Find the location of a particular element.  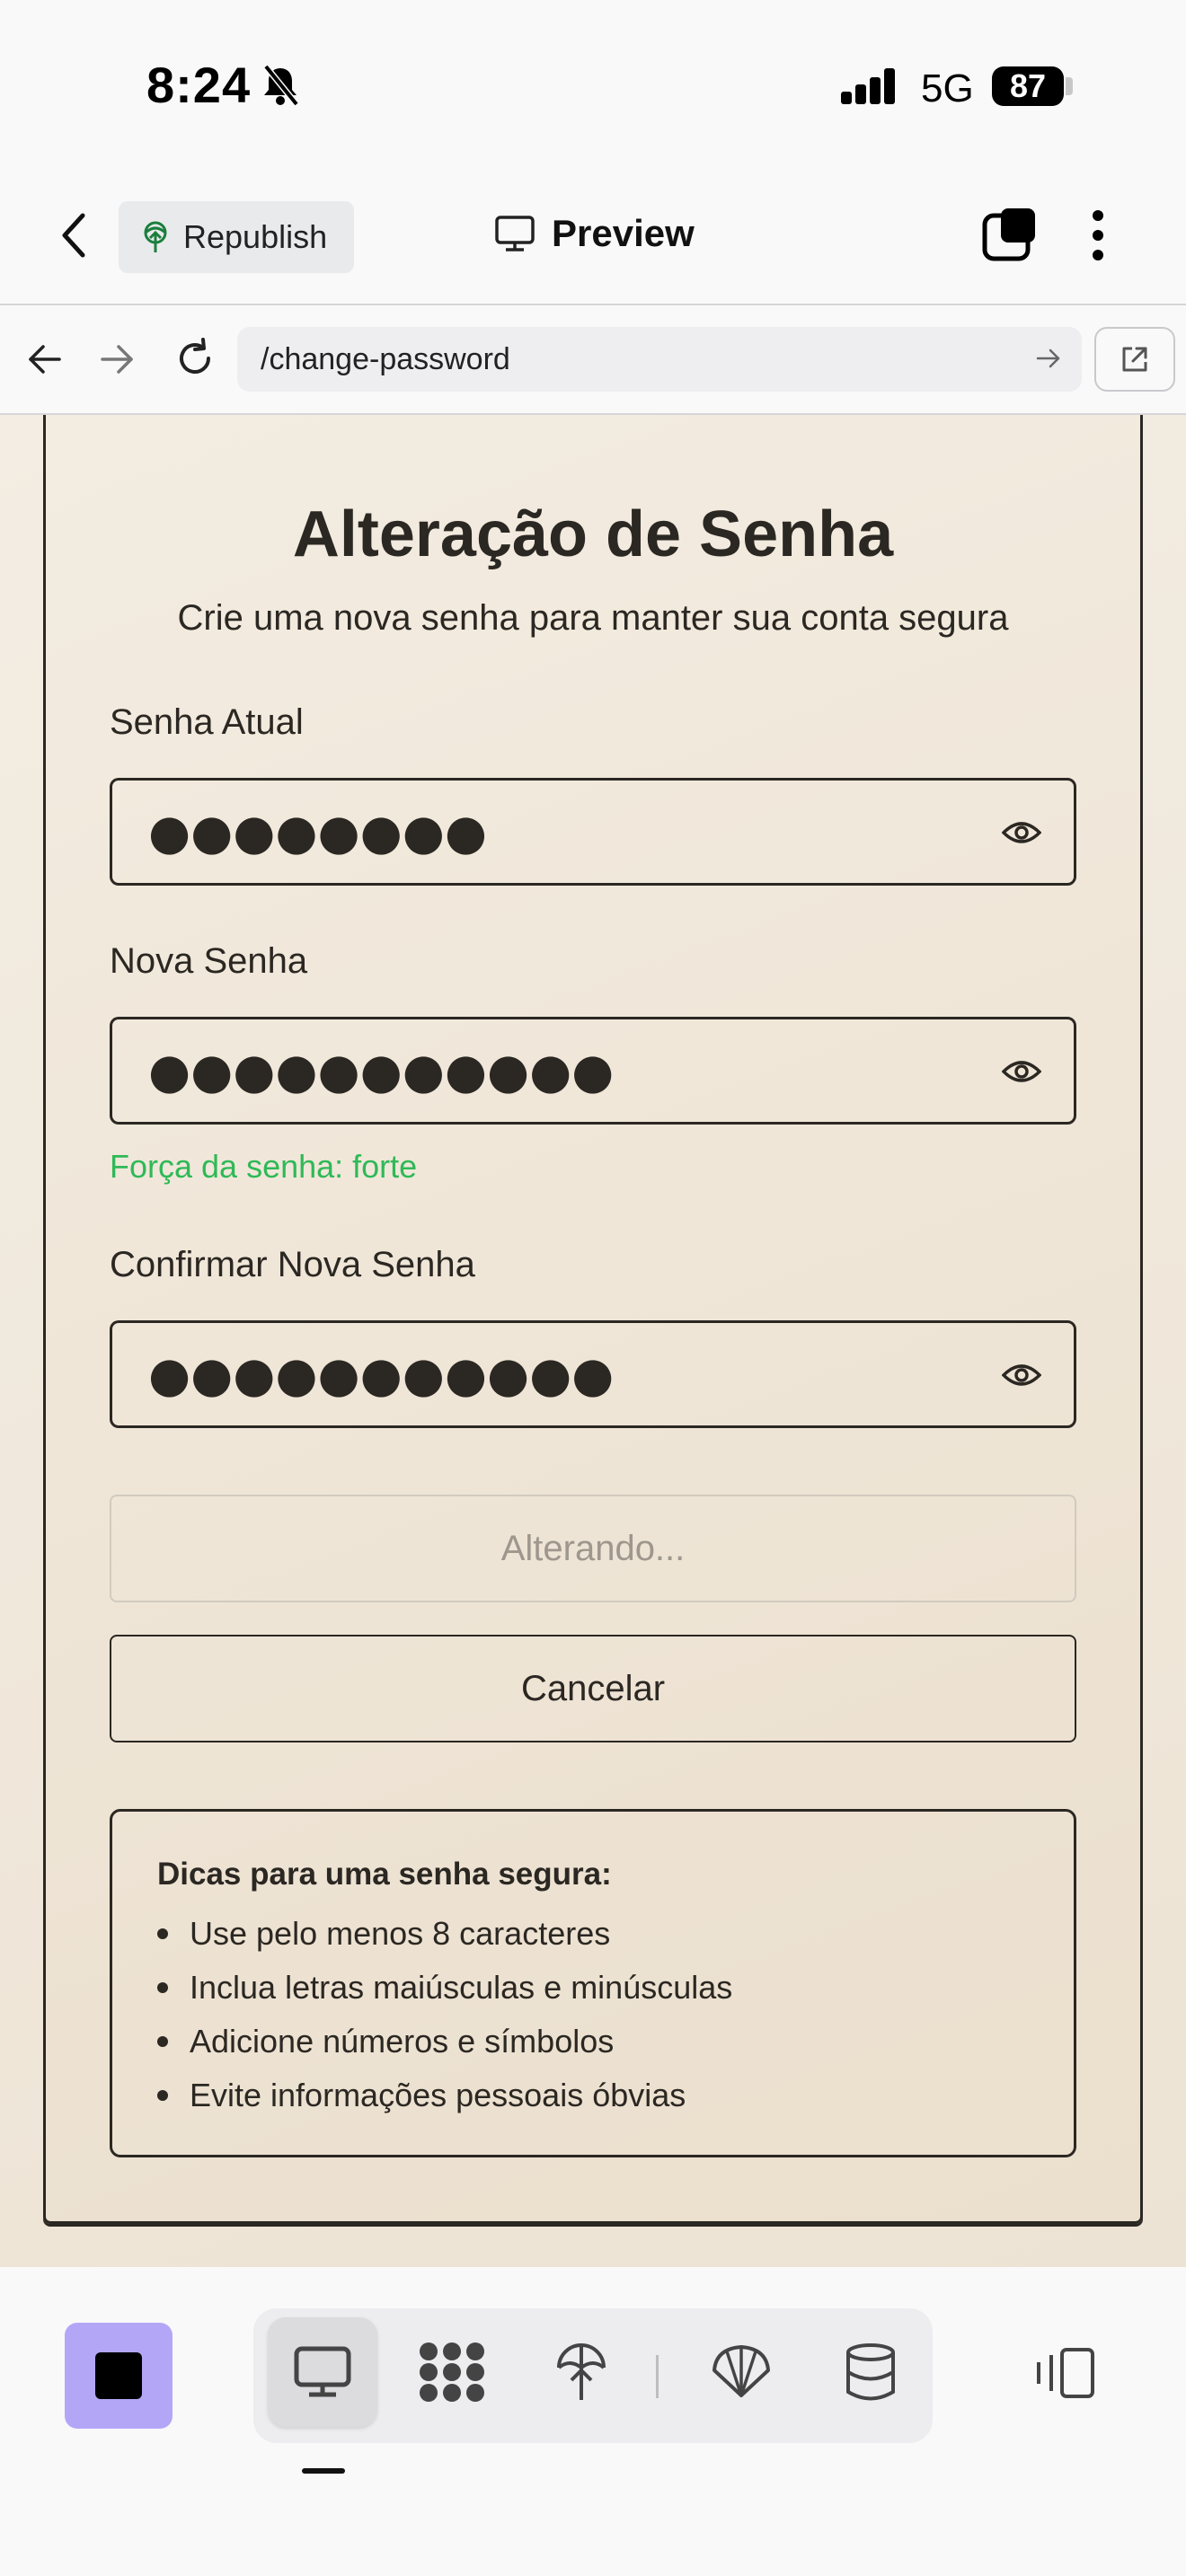

nav-forward-icon is located at coordinates (117, 359).